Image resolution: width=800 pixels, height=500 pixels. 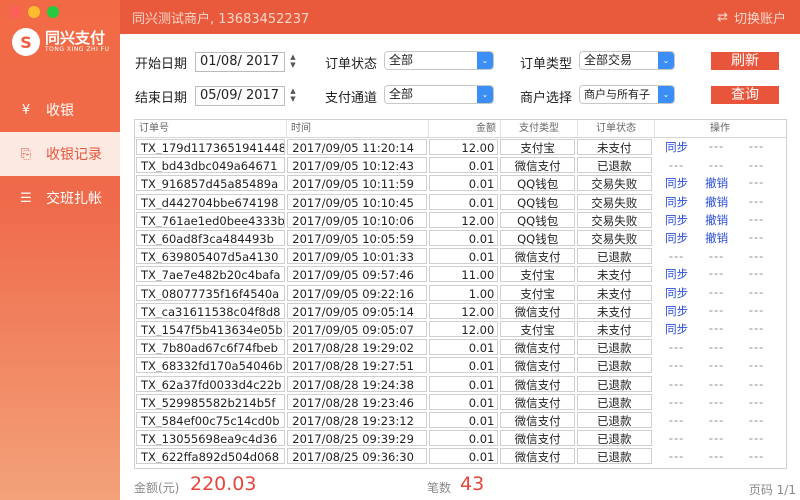 What do you see at coordinates (26, 110) in the screenshot?
I see `yen-icon: ¥` at bounding box center [26, 110].